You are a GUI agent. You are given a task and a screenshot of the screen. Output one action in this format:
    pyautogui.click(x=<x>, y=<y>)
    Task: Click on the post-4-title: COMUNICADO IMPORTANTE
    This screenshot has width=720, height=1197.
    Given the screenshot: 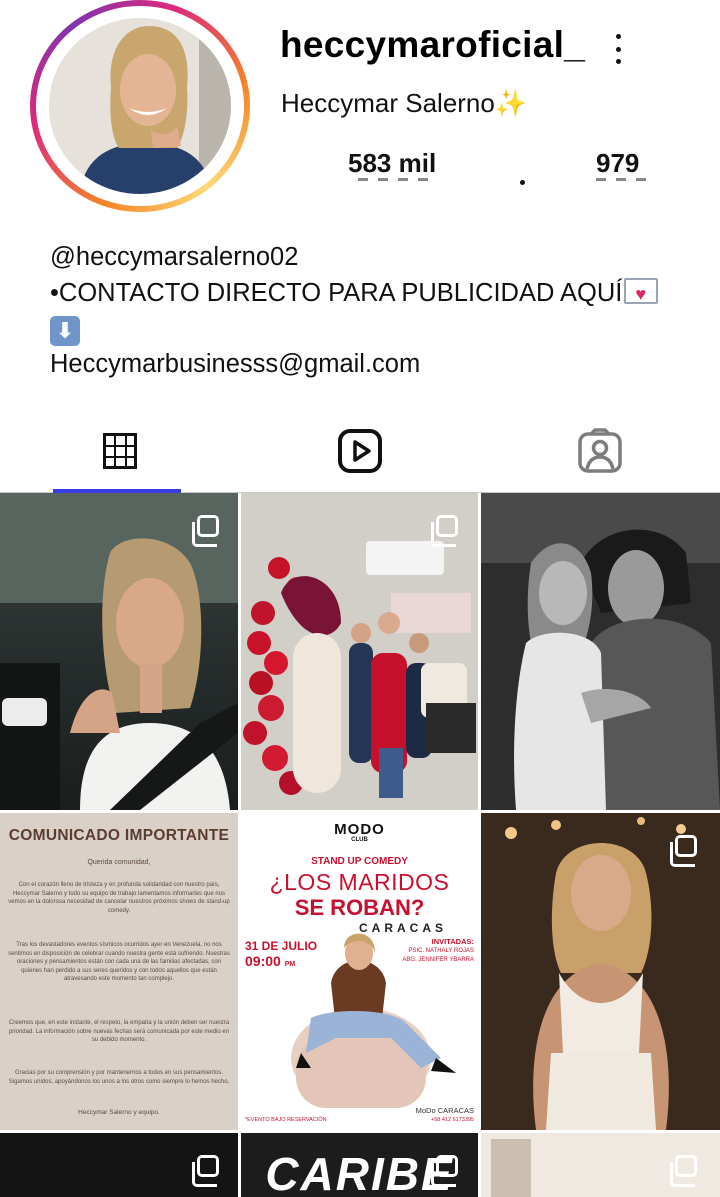 What is the action you would take?
    pyautogui.click(x=119, y=835)
    